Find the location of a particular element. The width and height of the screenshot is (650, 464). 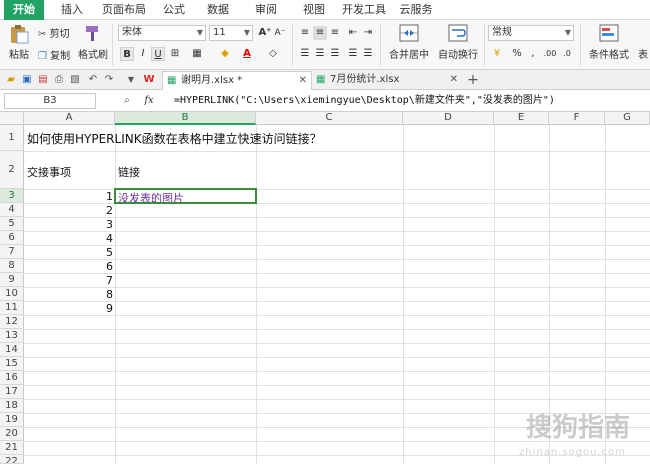

decimal-add-button: .00 is located at coordinates (550, 54).